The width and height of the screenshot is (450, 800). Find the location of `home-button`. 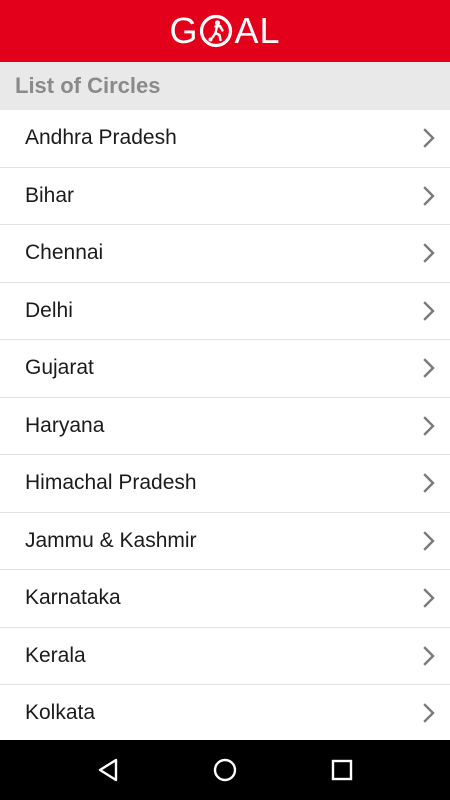

home-button is located at coordinates (225, 770).